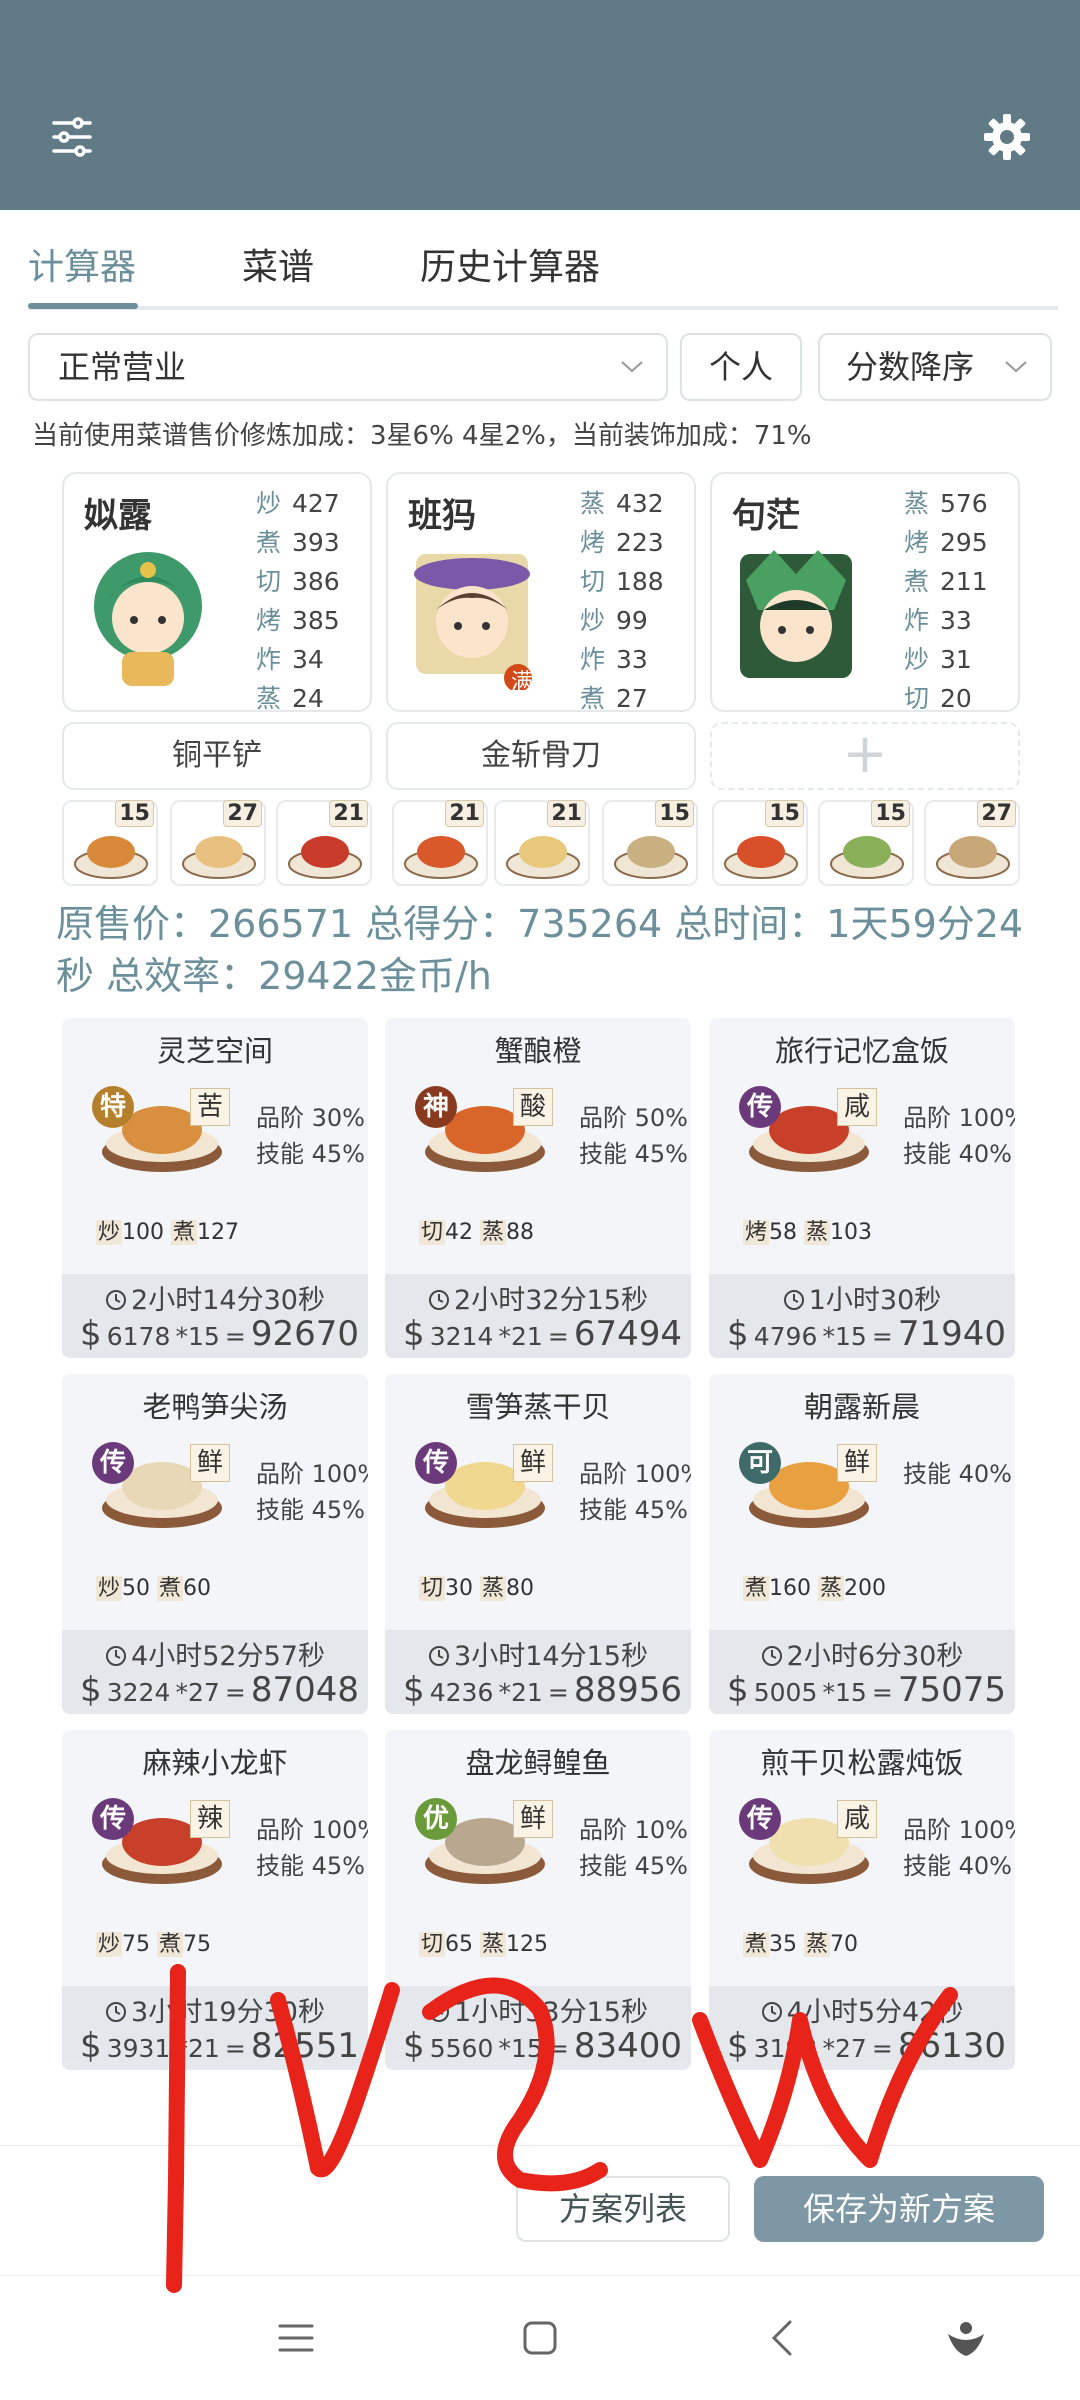 This screenshot has height=2400, width=1080. Describe the element at coordinates (862, 1763) in the screenshot. I see `recipe-name: 煎干贝松露炖饭` at that location.